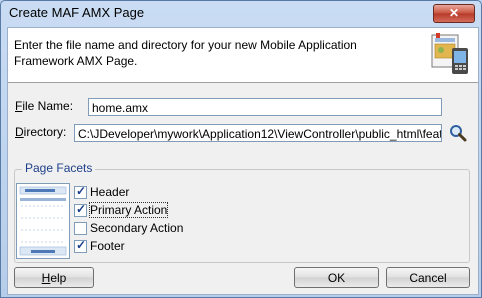 This screenshot has height=298, width=482. I want to click on facet-primary-action-label: Primary Action, so click(128, 210).